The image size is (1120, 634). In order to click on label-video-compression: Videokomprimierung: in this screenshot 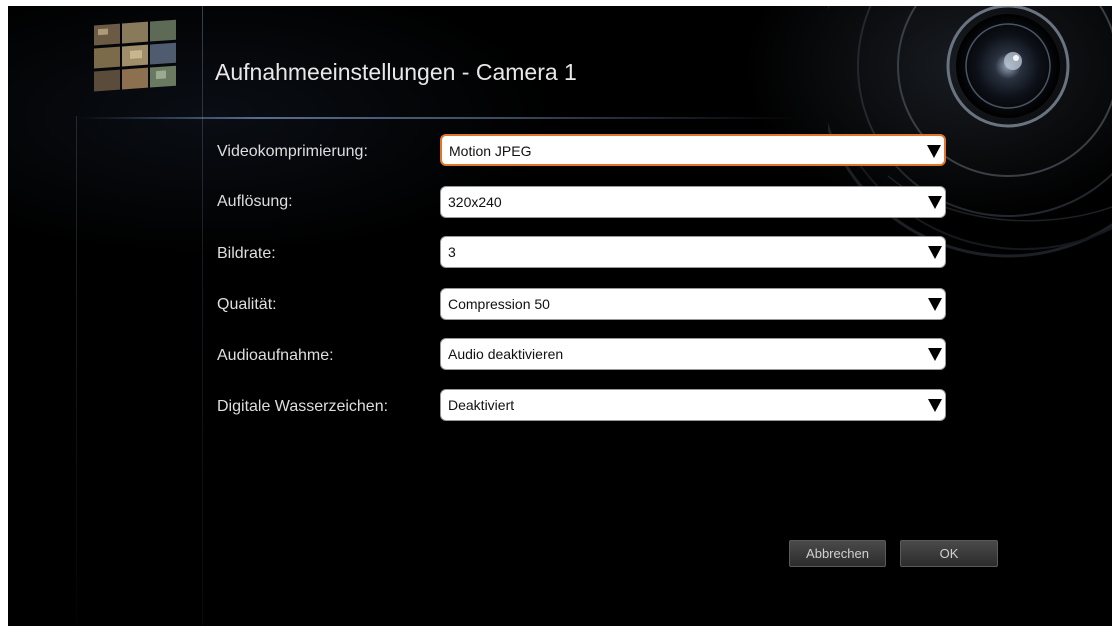, I will do `click(292, 151)`.